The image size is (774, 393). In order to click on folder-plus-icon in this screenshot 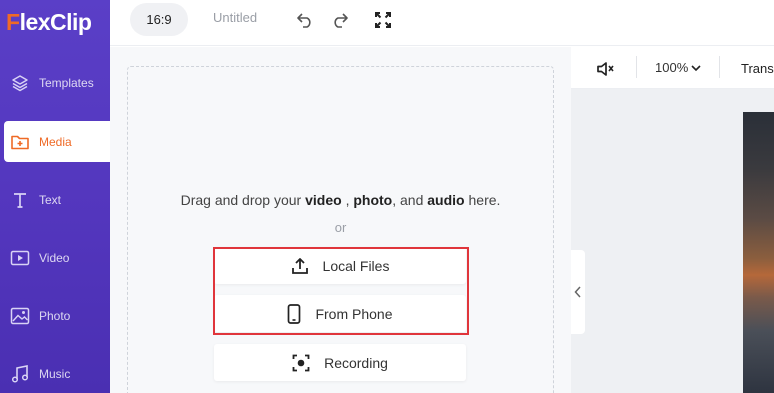, I will do `click(20, 142)`.